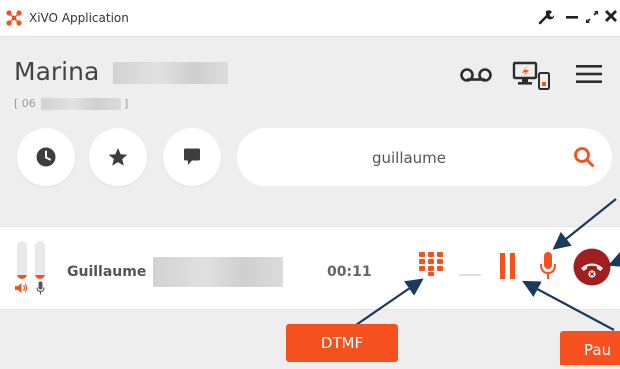 The height and width of the screenshot is (369, 620). I want to click on pause-annotation-label: Pau, so click(598, 350).